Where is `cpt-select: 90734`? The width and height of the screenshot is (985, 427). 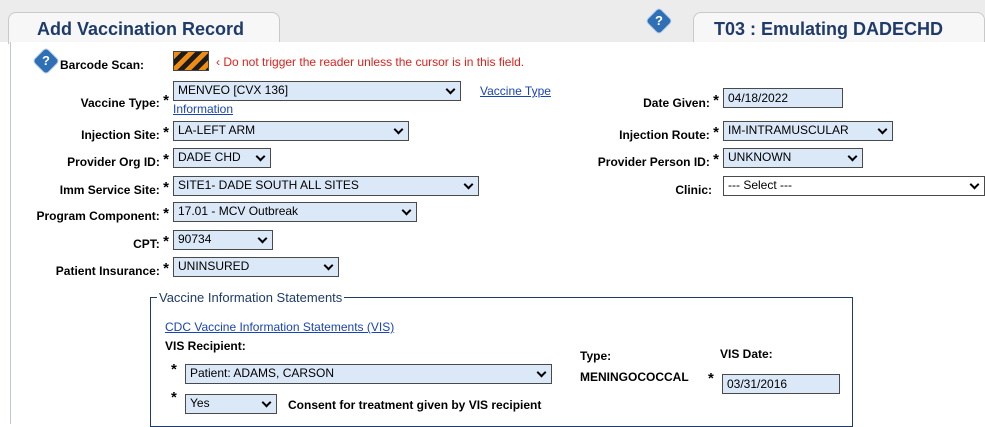 cpt-select: 90734 is located at coordinates (223, 240).